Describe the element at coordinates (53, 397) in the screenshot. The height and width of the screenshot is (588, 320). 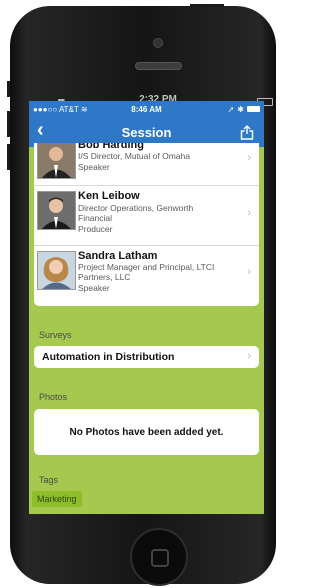
I see `photos-section-label: Photos` at that location.